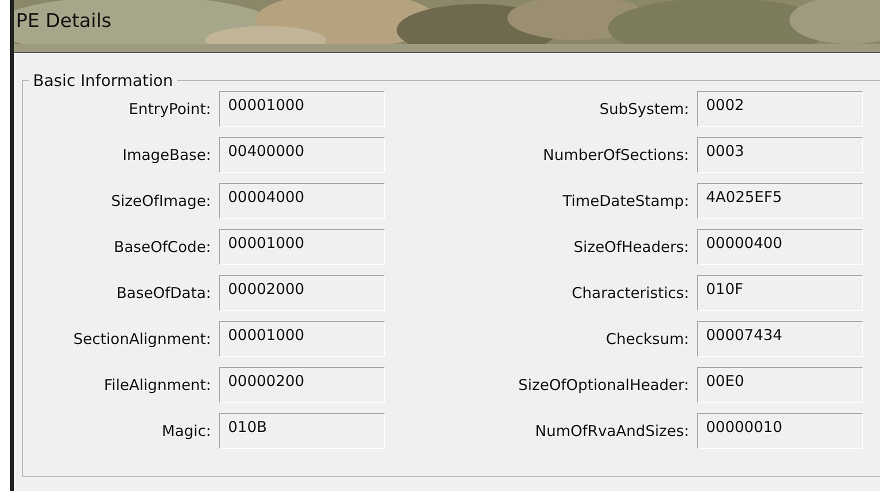 This screenshot has width=880, height=491. Describe the element at coordinates (780, 293) in the screenshot. I see `value-field: 010F` at that location.